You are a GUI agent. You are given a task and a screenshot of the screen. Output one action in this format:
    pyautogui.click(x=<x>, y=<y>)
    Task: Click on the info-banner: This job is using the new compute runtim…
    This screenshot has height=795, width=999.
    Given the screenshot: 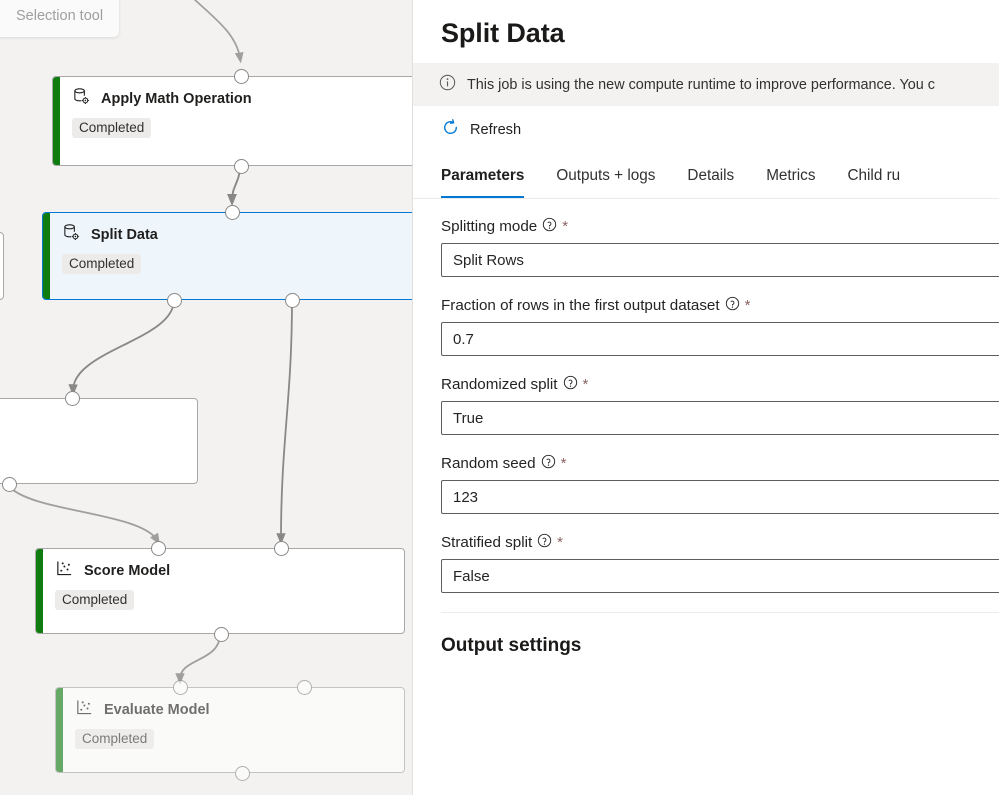 What is the action you would take?
    pyautogui.click(x=706, y=84)
    